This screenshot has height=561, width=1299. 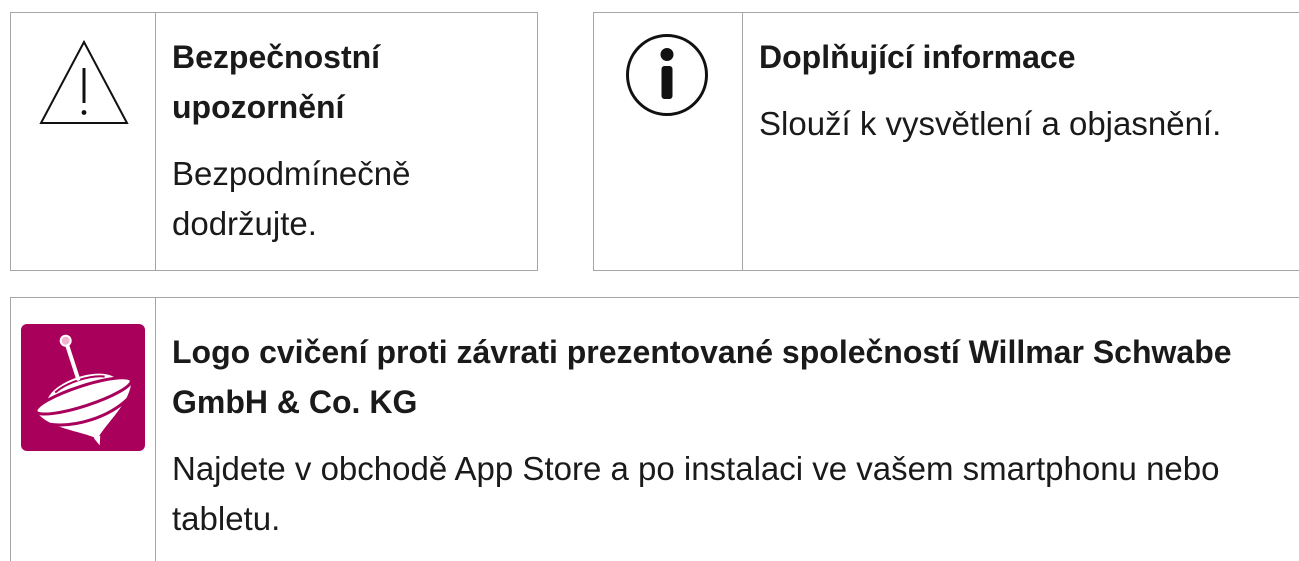 What do you see at coordinates (83, 141) in the screenshot?
I see `safety-notice-icon-cell` at bounding box center [83, 141].